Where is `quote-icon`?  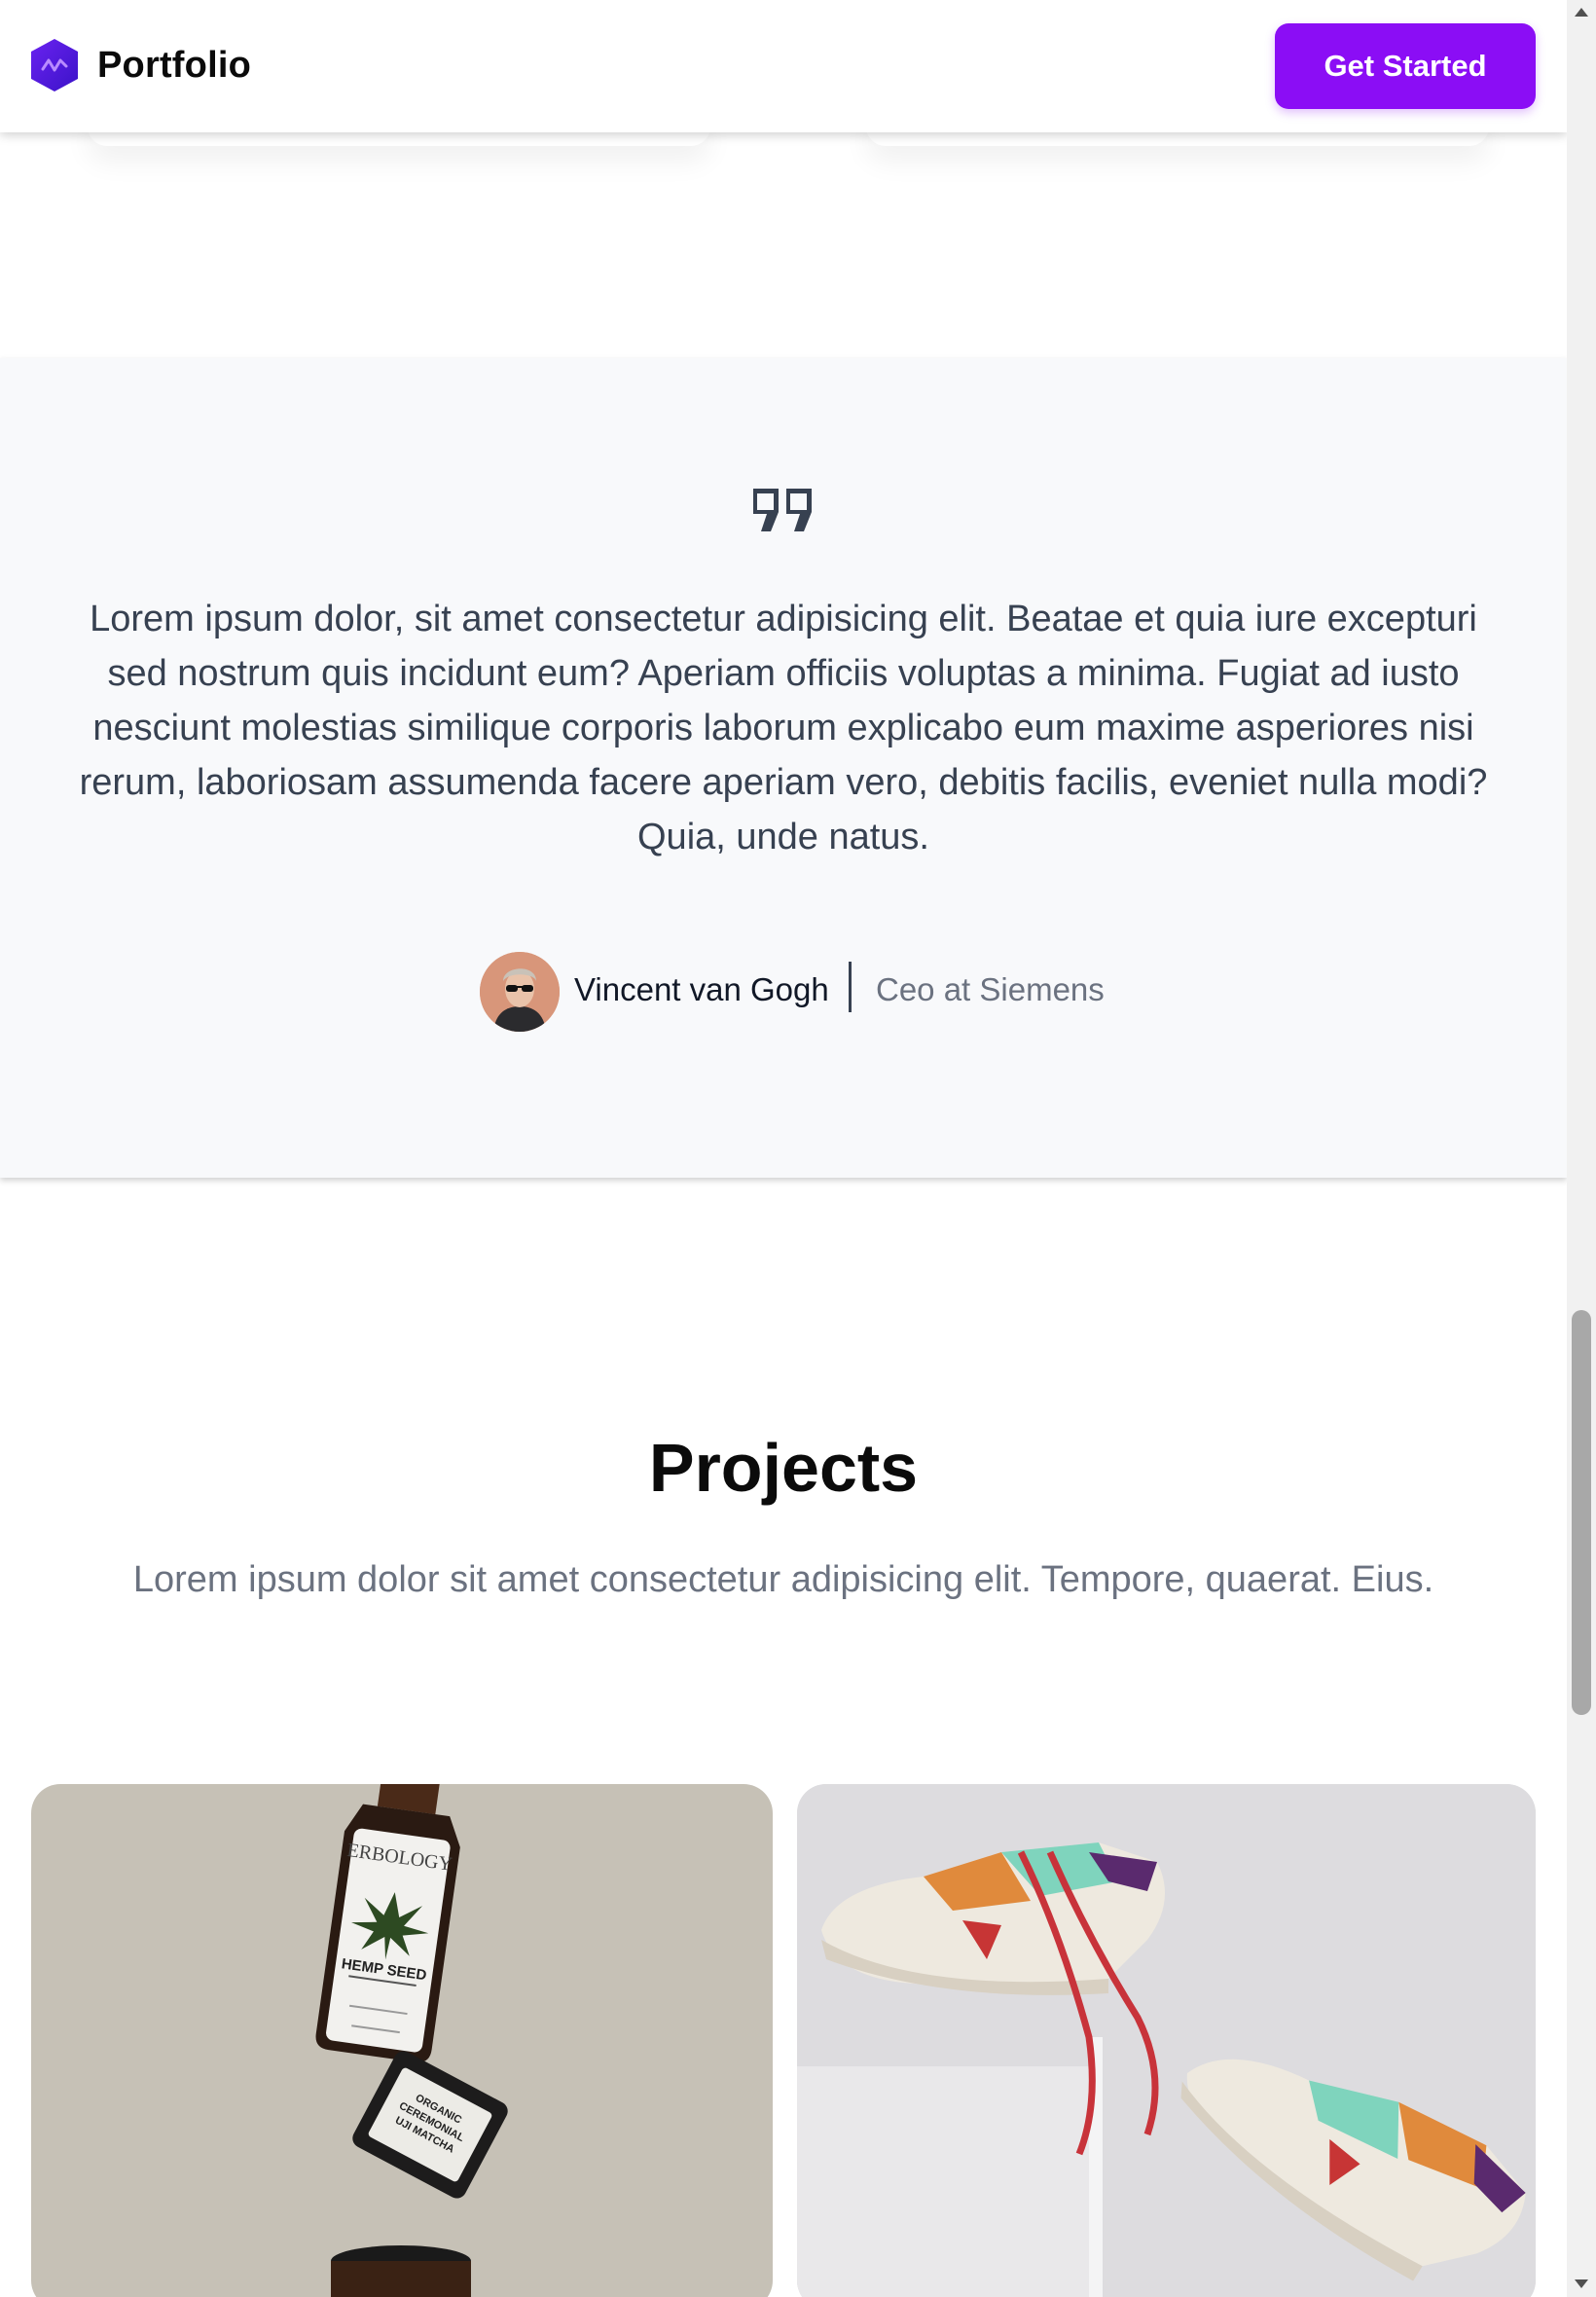 quote-icon is located at coordinates (783, 510).